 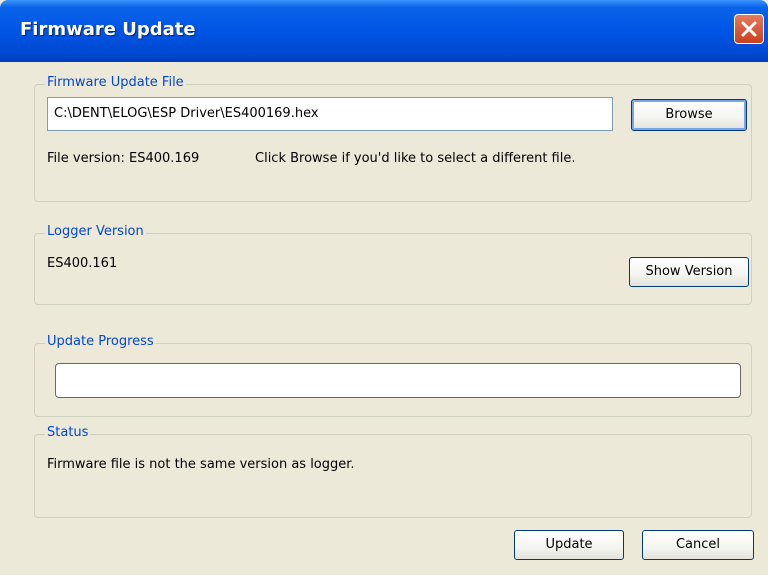 I want to click on cancel-button: Cancel, so click(x=698, y=545).